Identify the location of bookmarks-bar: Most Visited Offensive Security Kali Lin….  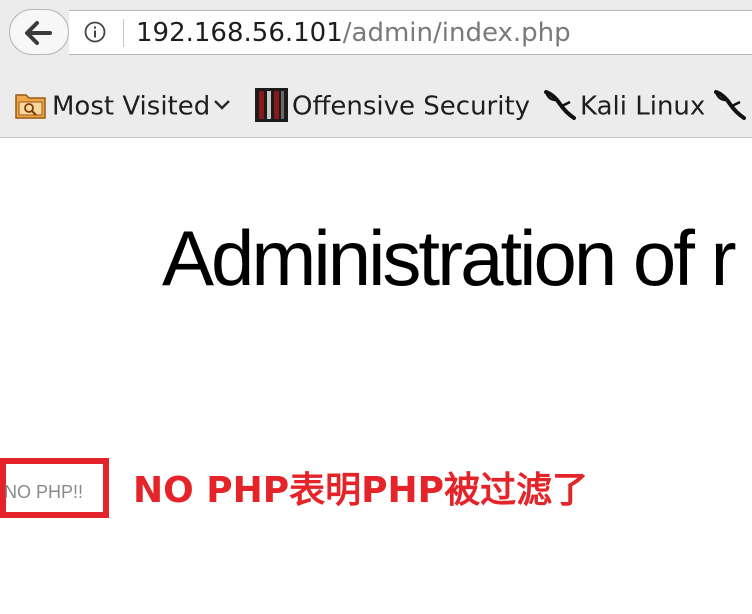
(376, 106).